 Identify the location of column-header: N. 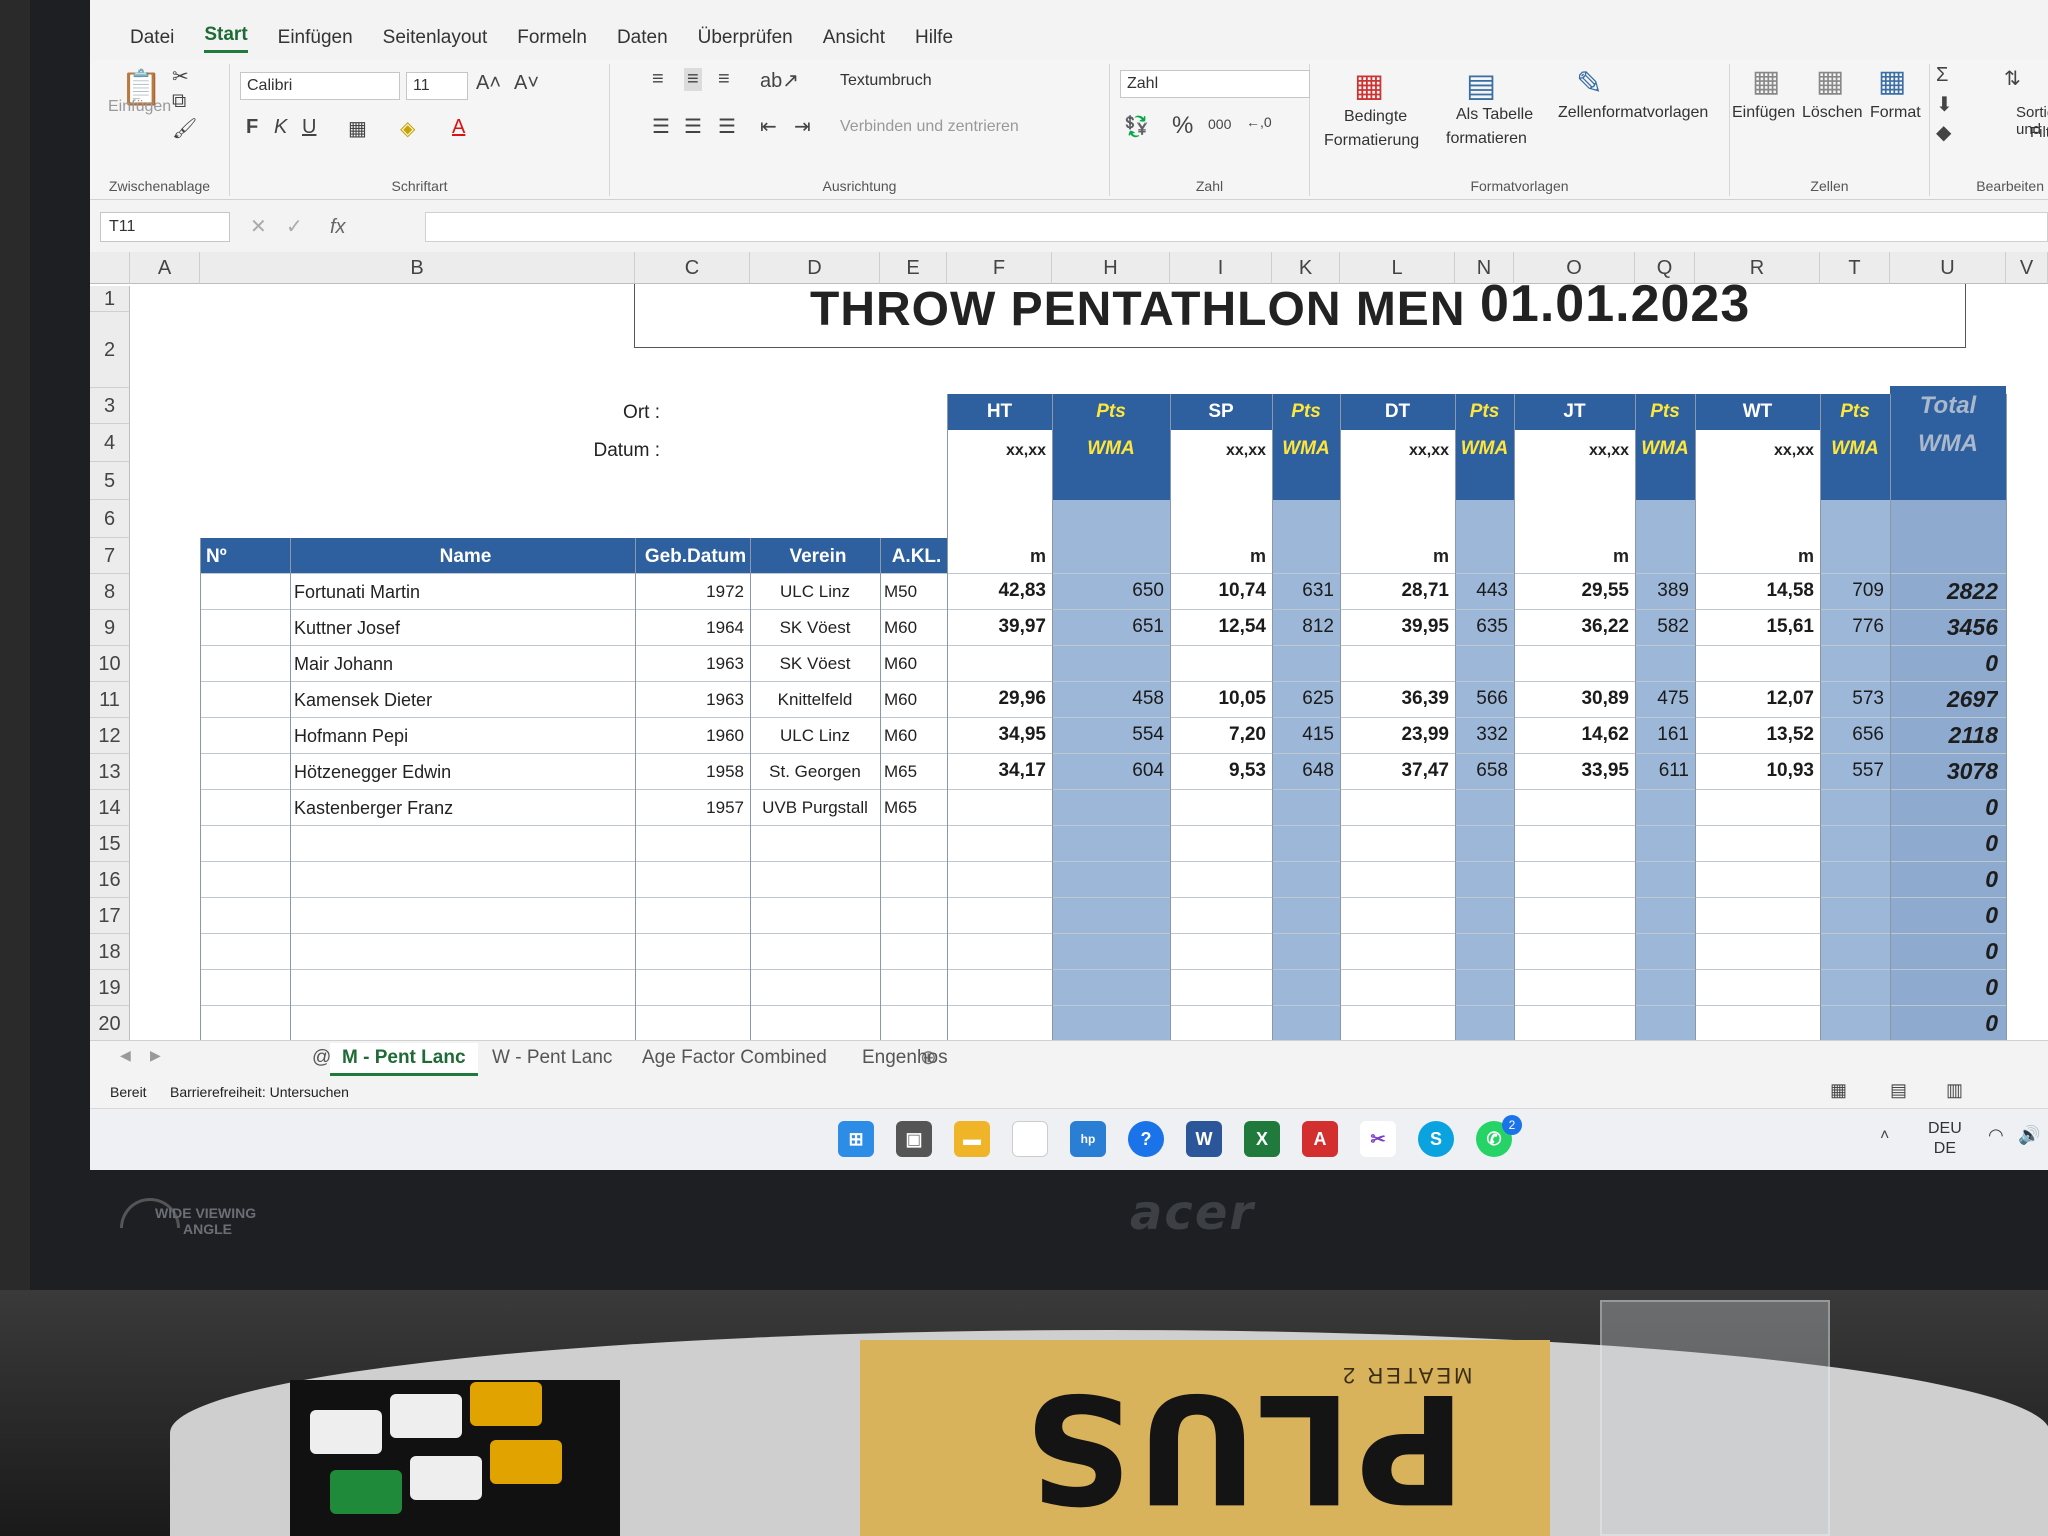
(1484, 268).